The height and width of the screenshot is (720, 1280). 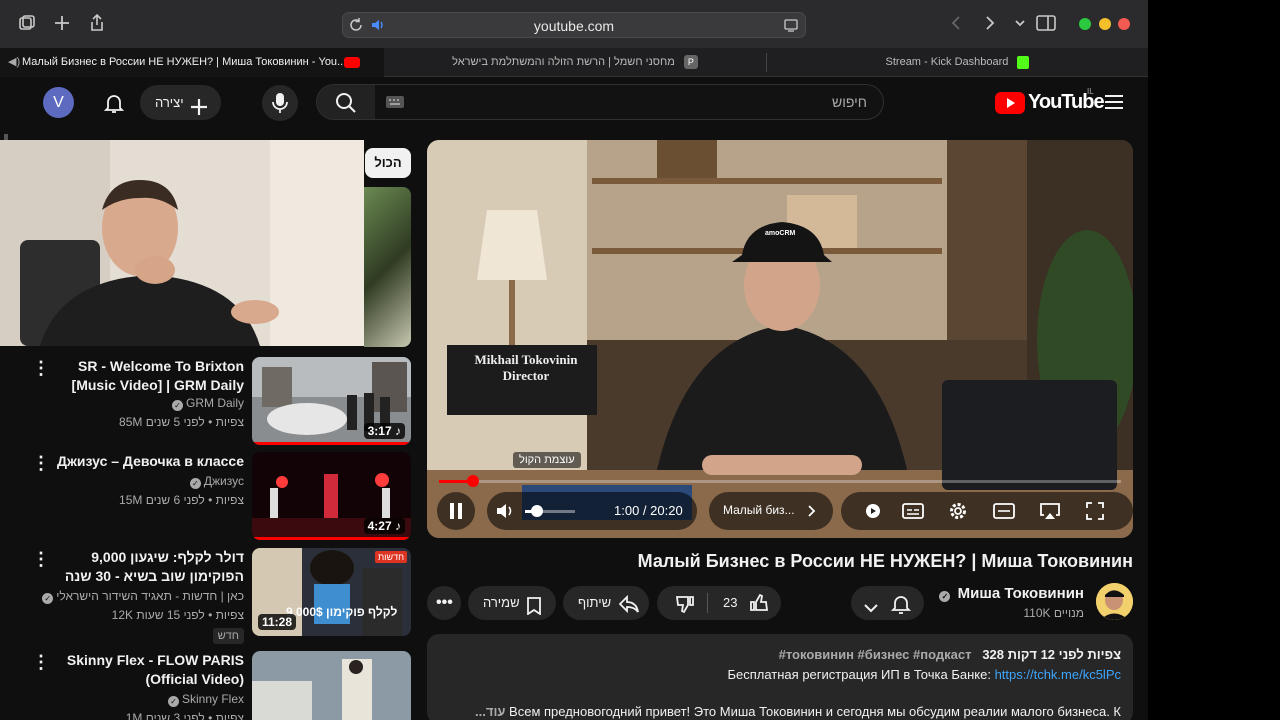 I want to click on cap-logo: amoCRM, so click(x=780, y=233).